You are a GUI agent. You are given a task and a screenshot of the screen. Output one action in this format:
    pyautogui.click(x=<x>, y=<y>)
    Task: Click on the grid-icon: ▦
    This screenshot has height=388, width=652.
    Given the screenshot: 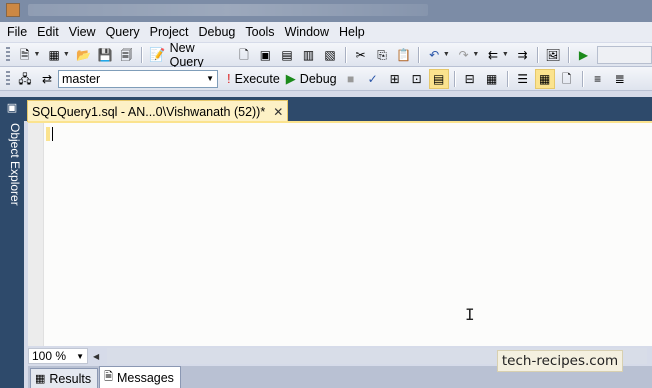 What is the action you would take?
    pyautogui.click(x=40, y=379)
    